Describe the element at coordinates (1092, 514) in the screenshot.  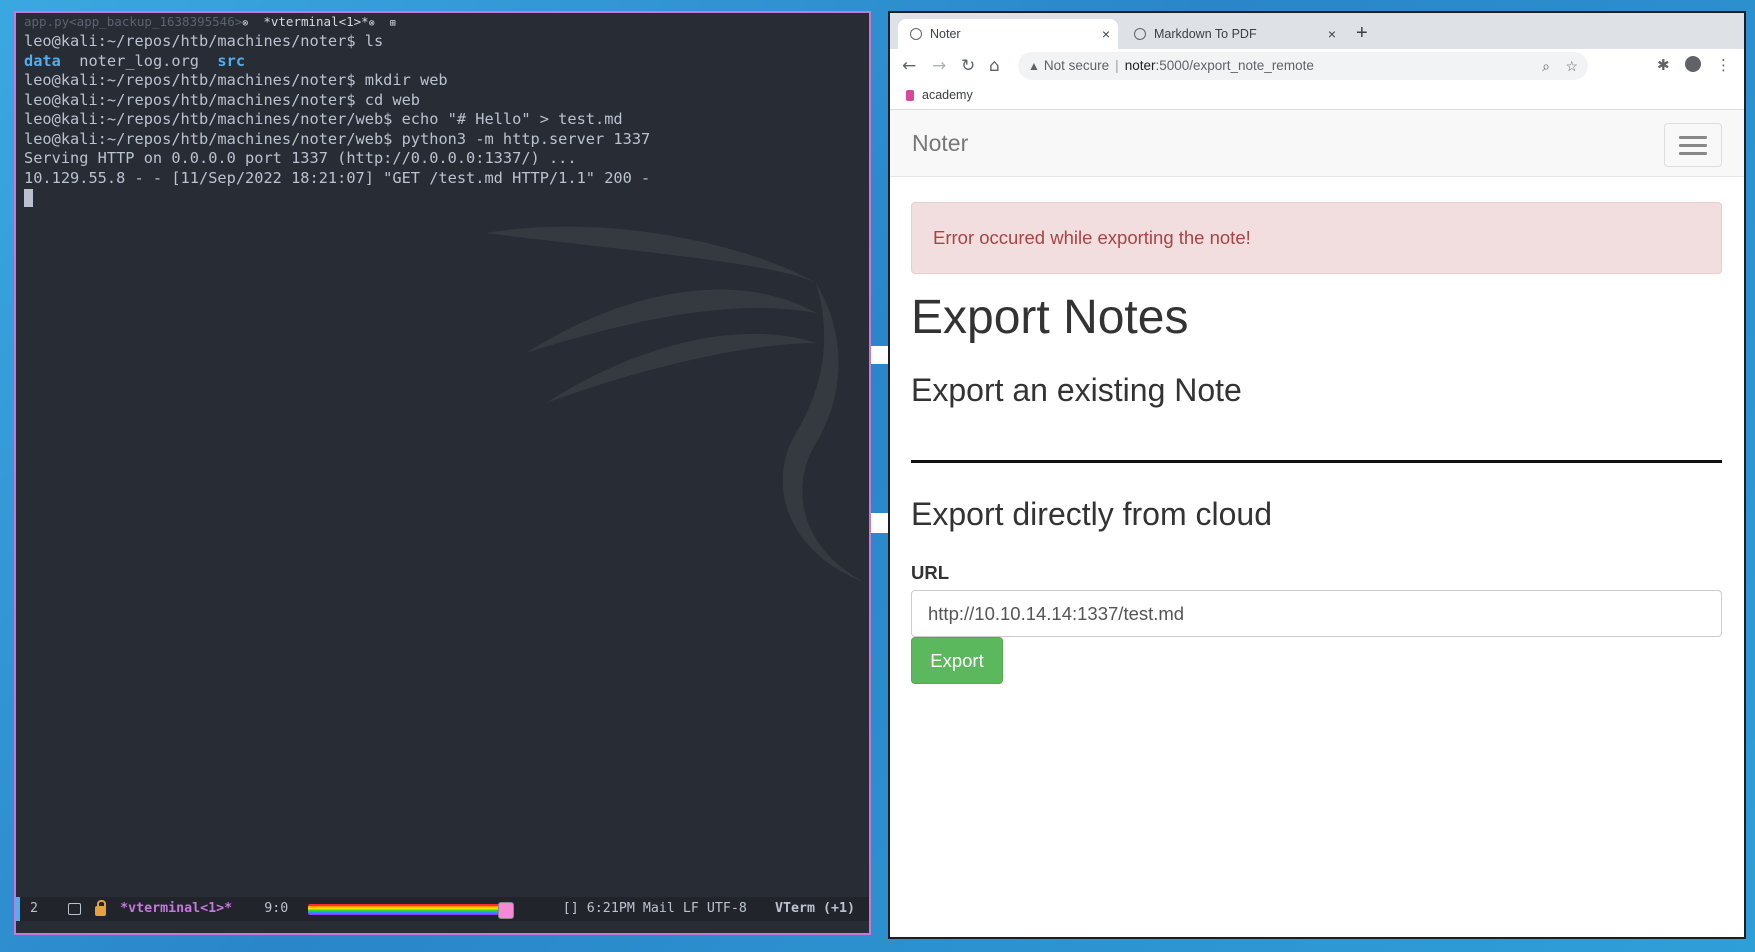
I see `section-heading-cloud: Export directly from cloud` at that location.